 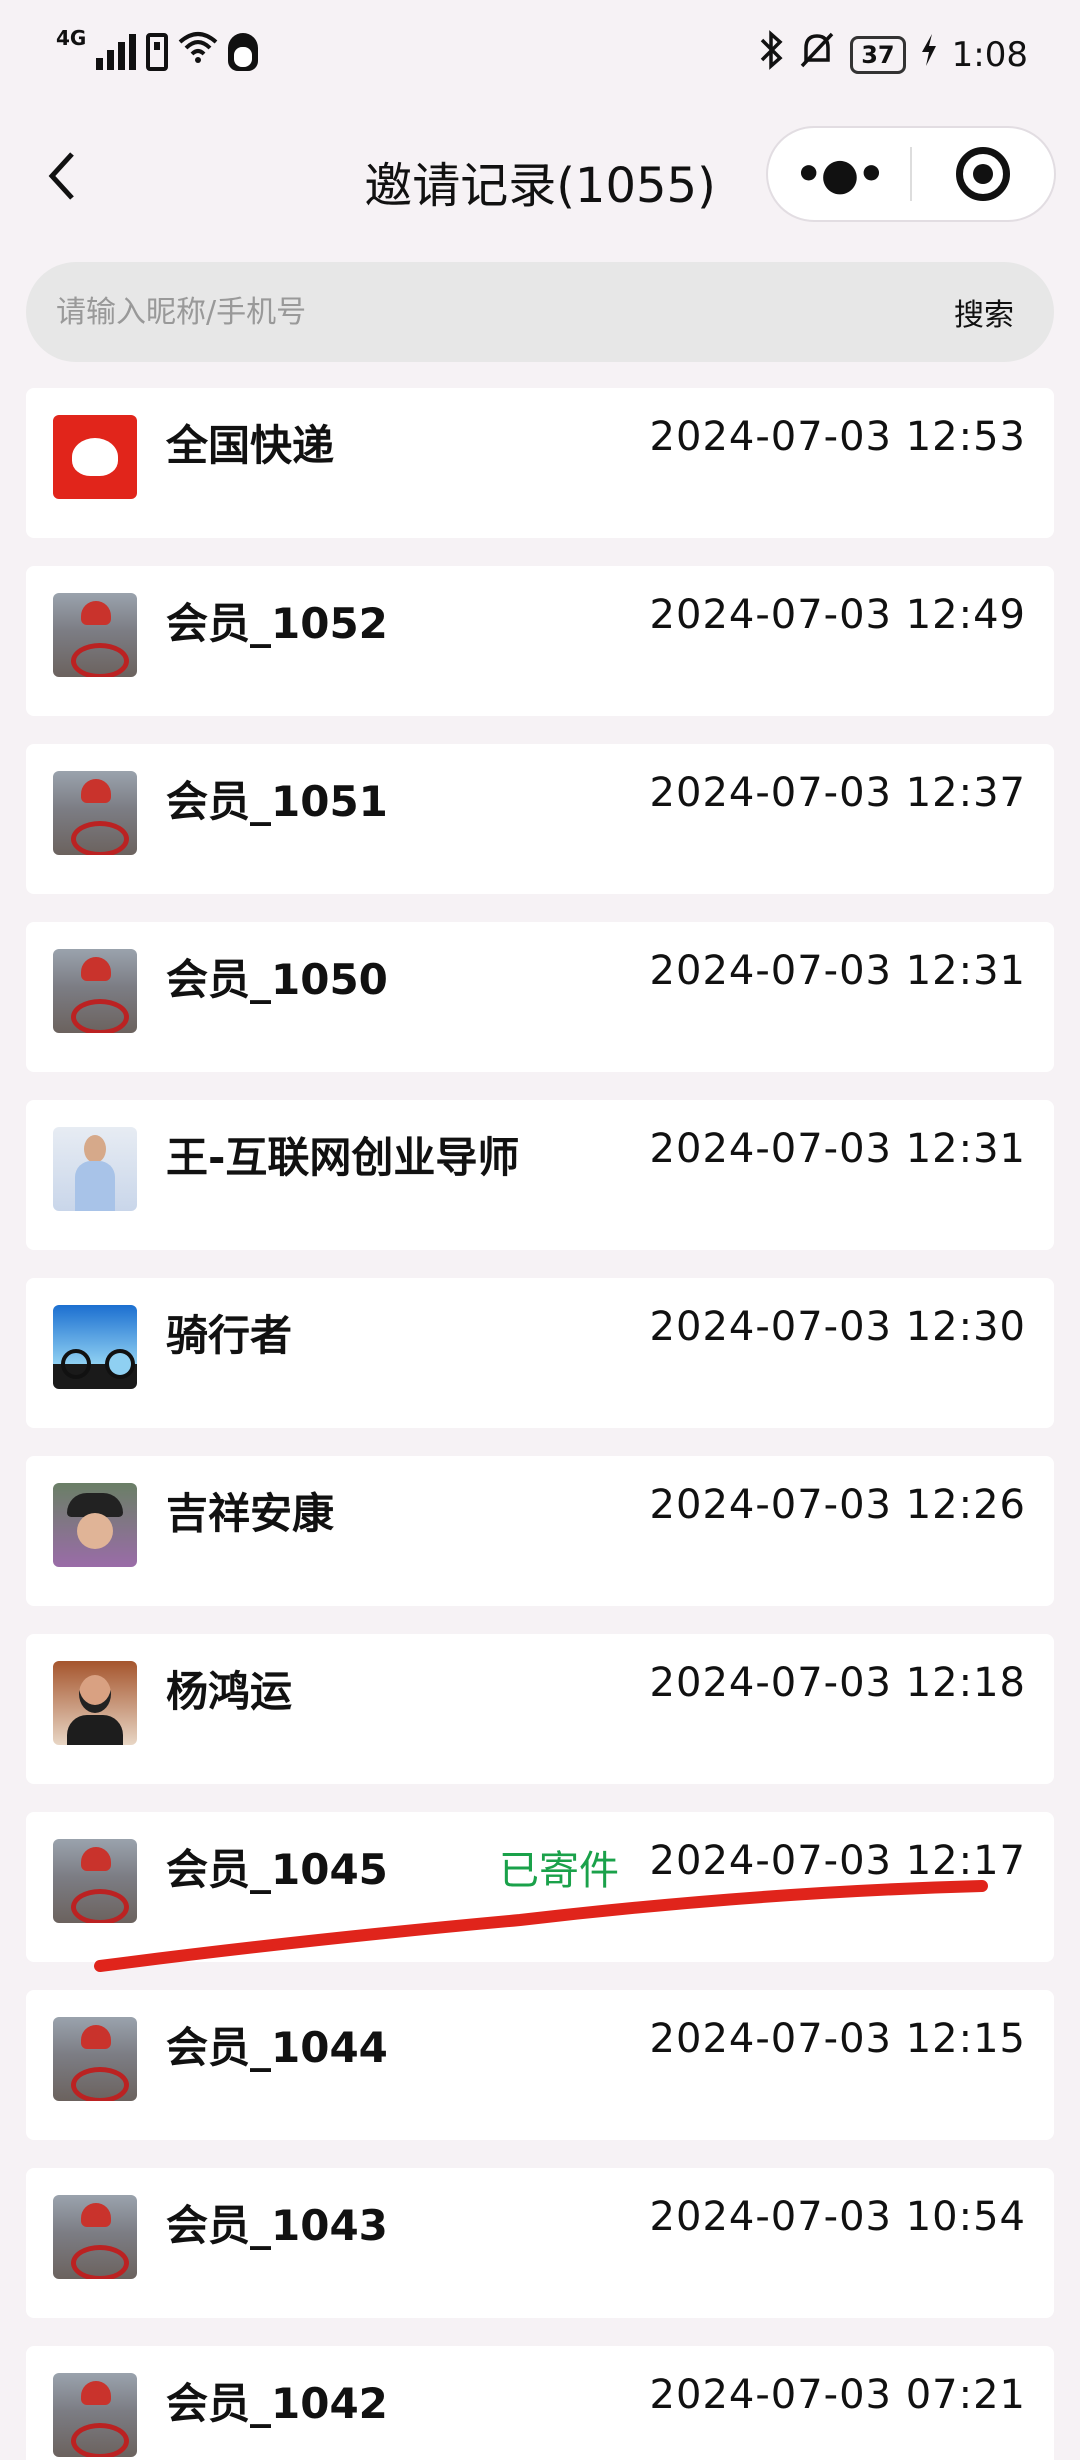 I want to click on search-bar: 搜索, so click(x=540, y=312).